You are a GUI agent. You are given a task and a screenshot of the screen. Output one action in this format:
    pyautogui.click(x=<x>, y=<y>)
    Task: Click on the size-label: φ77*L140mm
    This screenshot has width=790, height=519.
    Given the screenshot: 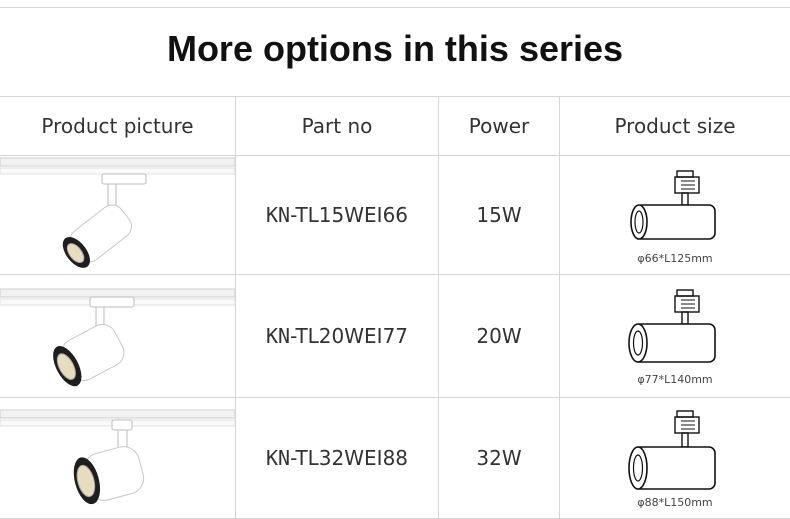 What is the action you would take?
    pyautogui.click(x=675, y=379)
    